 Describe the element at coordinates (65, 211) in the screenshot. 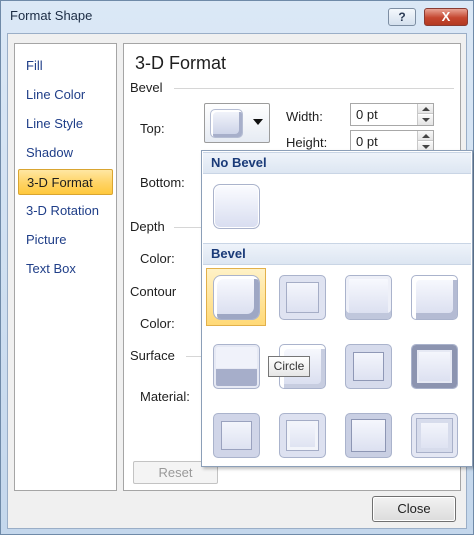

I see `nav-item-3d-rotation: 3-D Rotation` at that location.